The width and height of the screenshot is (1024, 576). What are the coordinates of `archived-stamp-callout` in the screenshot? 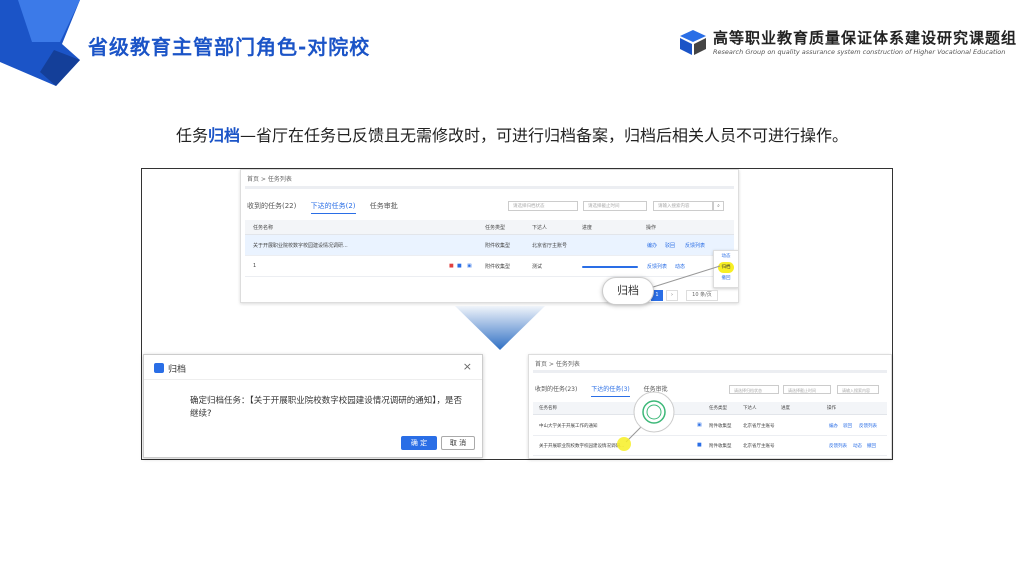 It's located at (646, 421).